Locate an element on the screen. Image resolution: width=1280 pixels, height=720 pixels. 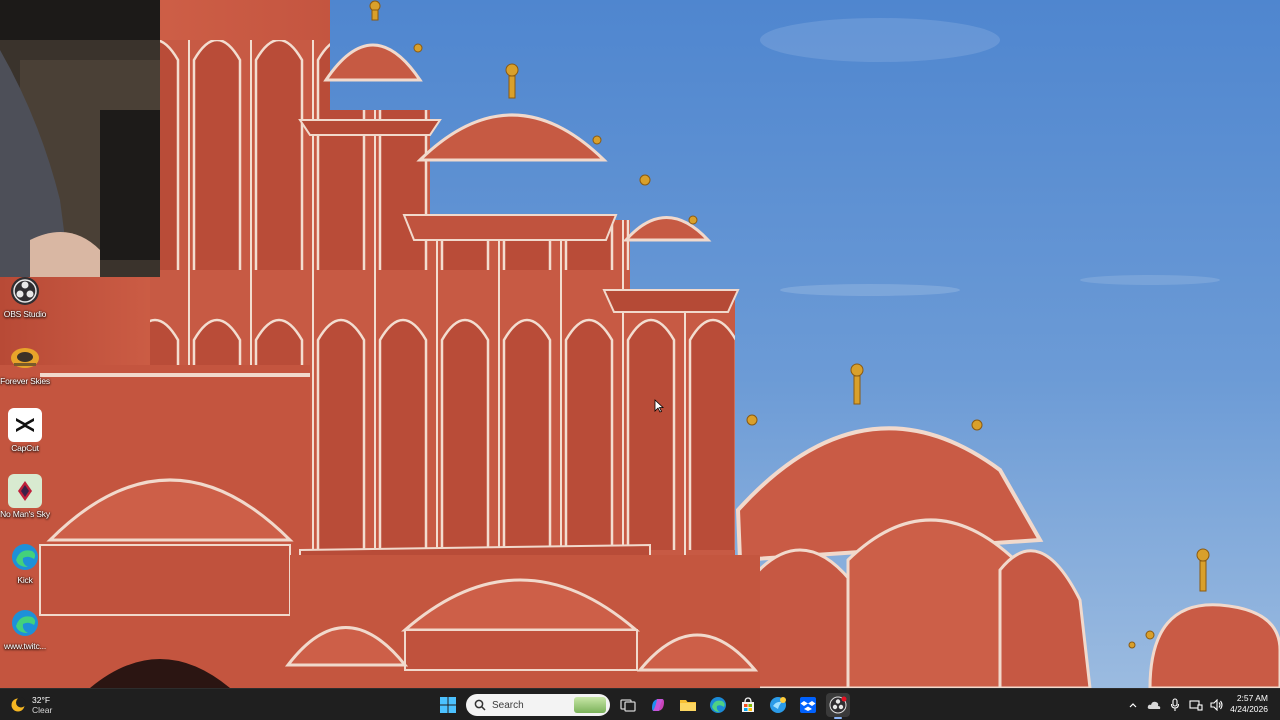
mouse-cursor-icon is located at coordinates (659, 406).